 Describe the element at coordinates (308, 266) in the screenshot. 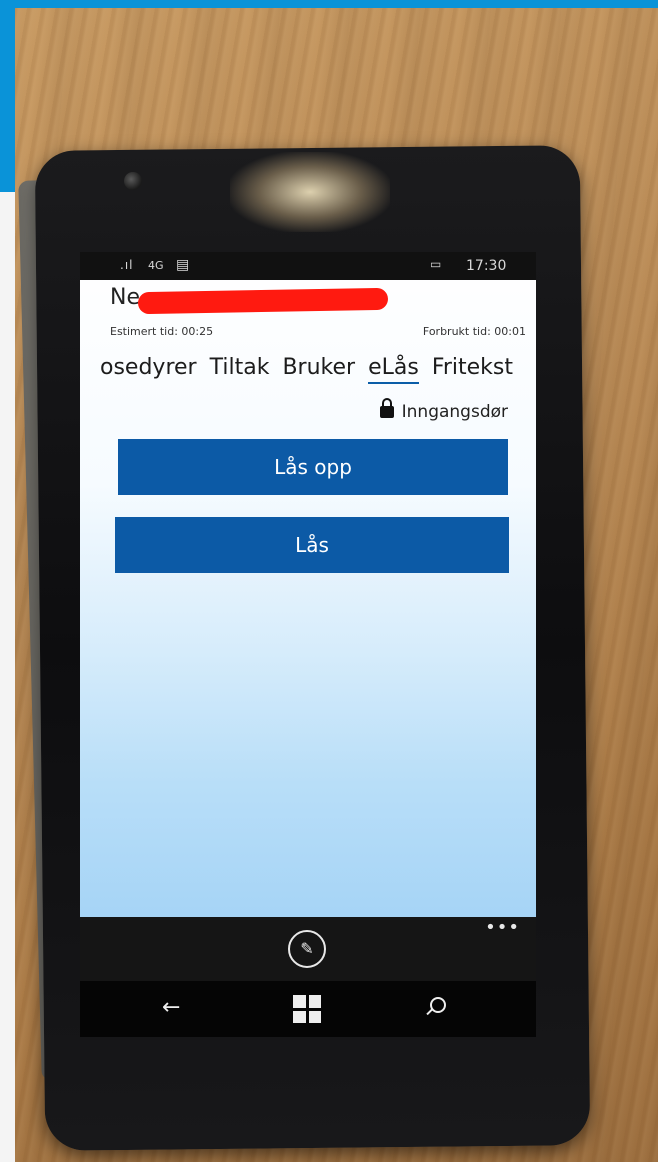

I see `status-bar: .ıl 4G ▤ ▭ 17:30` at that location.